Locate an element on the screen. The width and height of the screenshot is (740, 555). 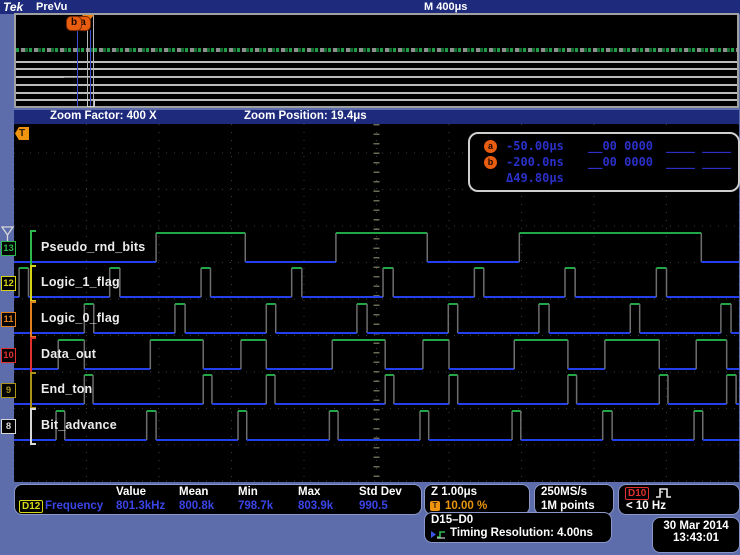
measurement-mean: 800.8k is located at coordinates (197, 506).